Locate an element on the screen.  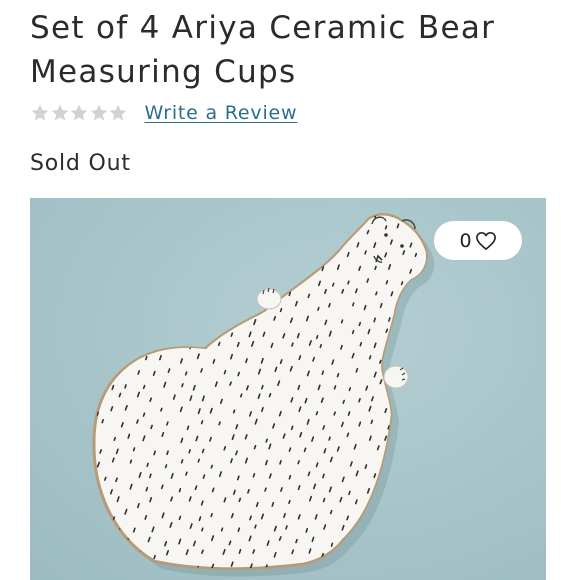
availability-status: Sold Out is located at coordinates (80, 163).